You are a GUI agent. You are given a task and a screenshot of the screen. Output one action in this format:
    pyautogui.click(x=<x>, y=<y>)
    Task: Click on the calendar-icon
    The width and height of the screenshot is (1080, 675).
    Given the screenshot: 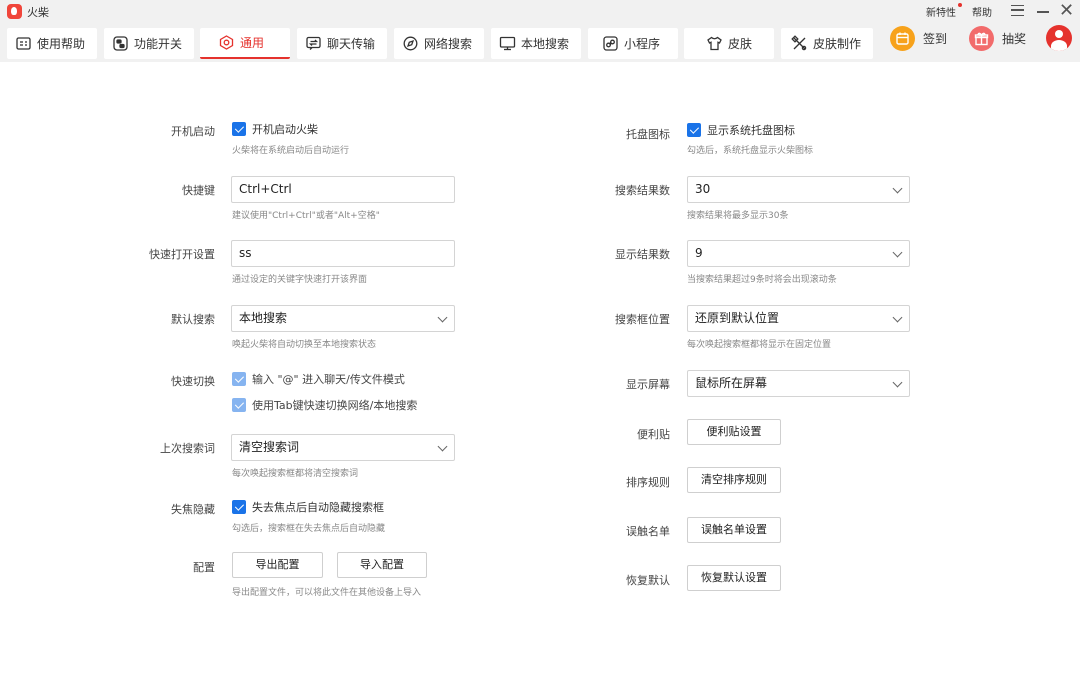 What is the action you would take?
    pyautogui.click(x=902, y=38)
    